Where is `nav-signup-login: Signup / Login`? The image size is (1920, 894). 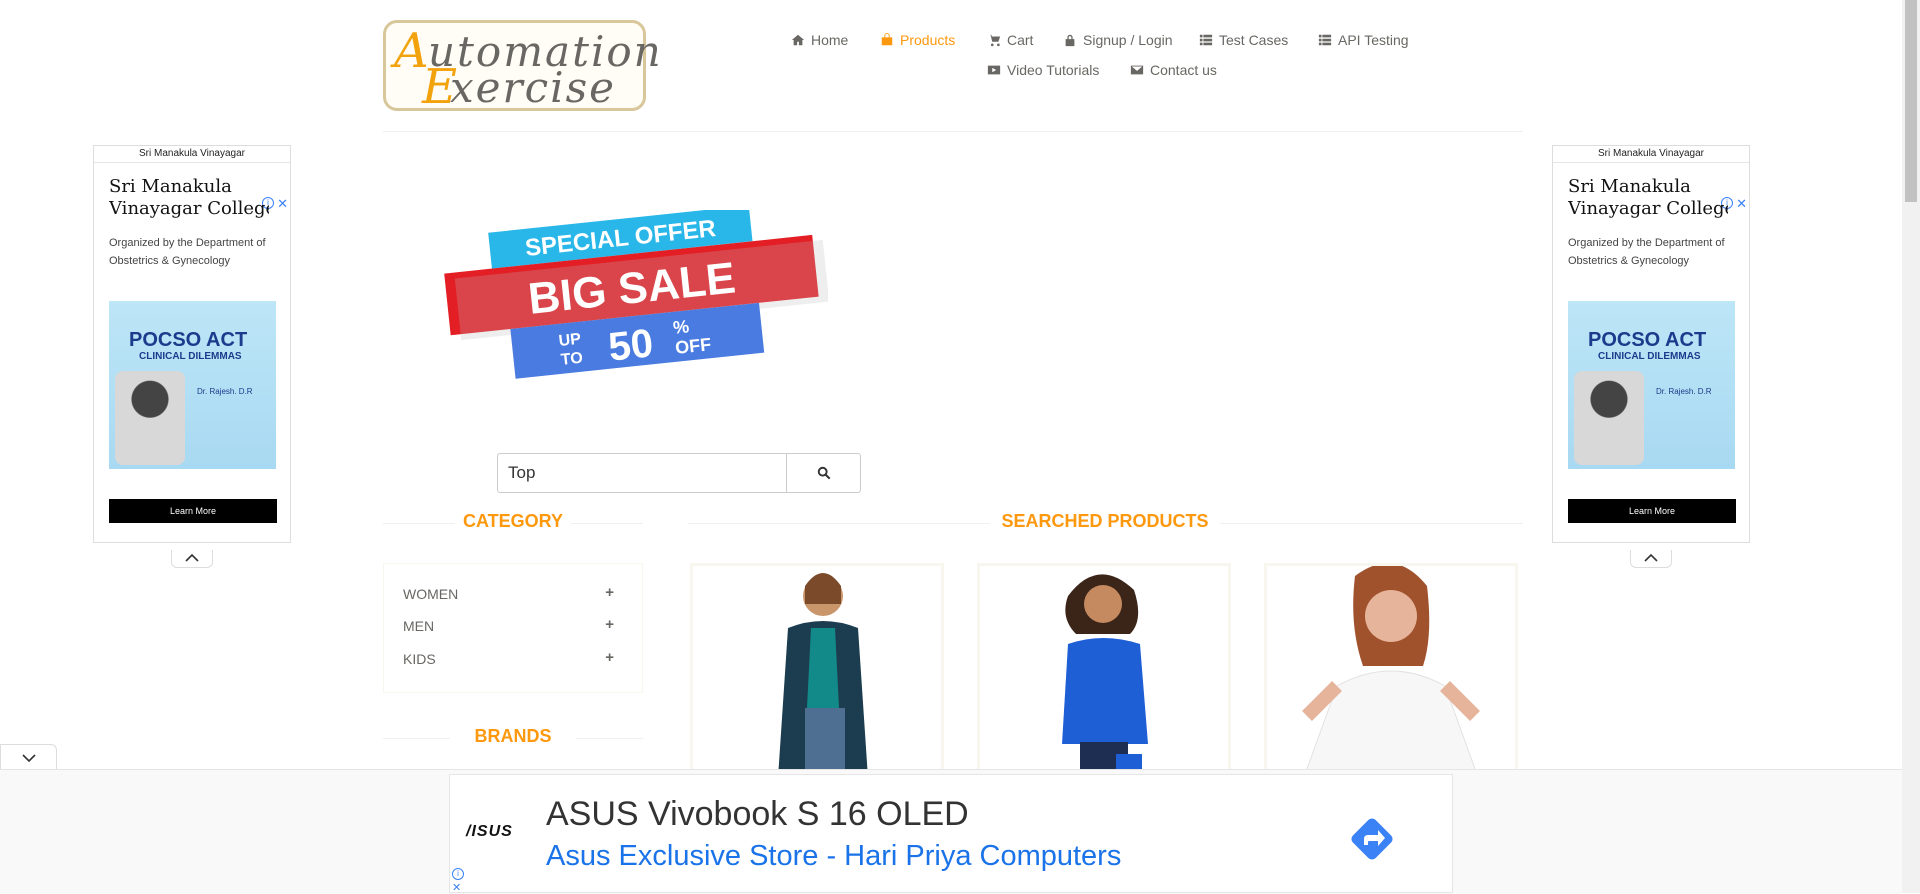
nav-signup-login: Signup / Login is located at coordinates (1118, 40).